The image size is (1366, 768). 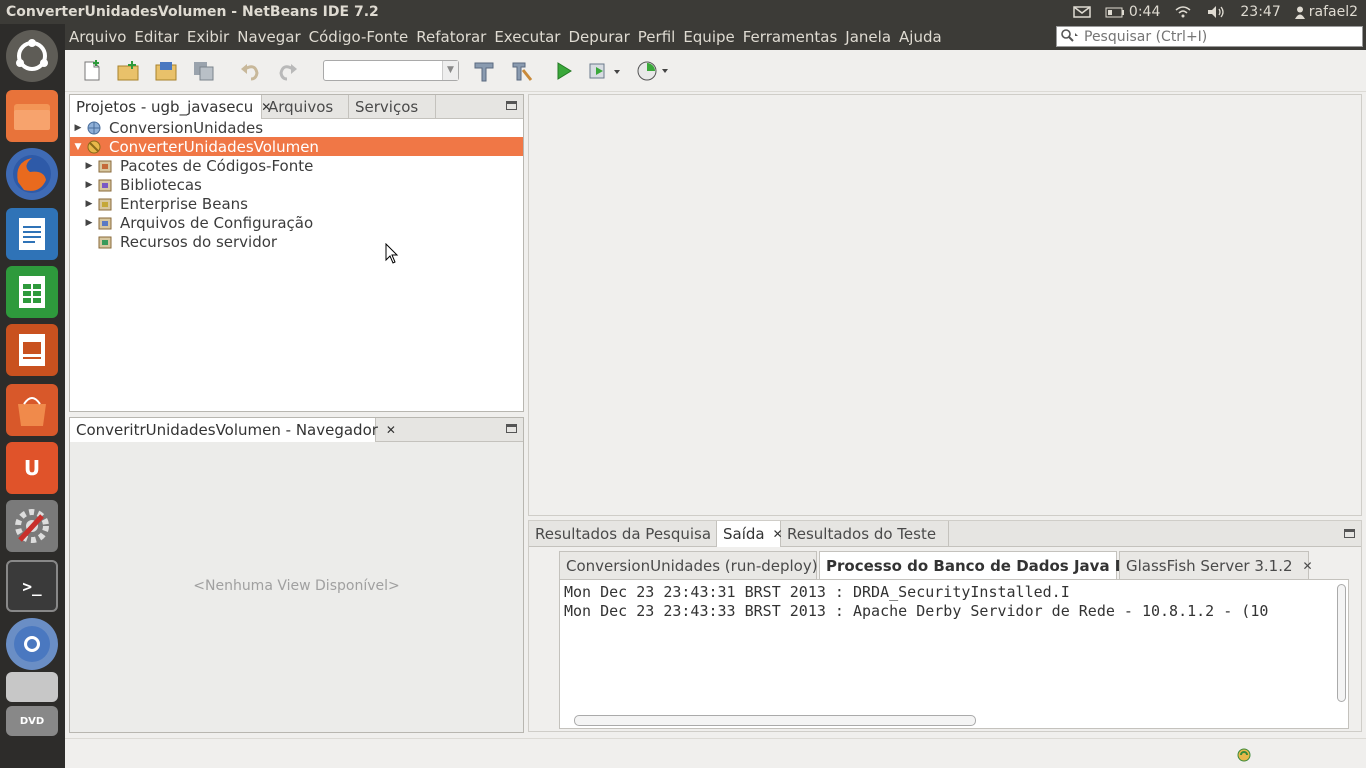 What do you see at coordinates (359, 37) in the screenshot?
I see `menu-codigo-fonte: Código-Fonte` at bounding box center [359, 37].